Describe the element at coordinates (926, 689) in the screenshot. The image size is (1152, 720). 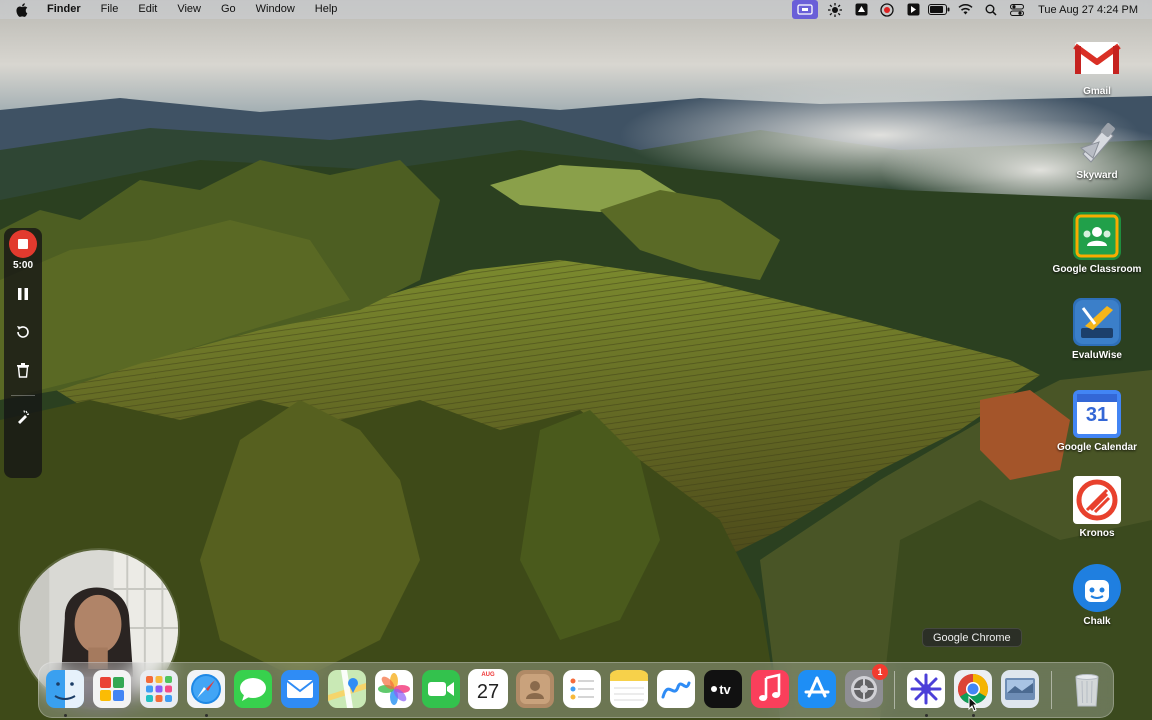
I see `dock-item-perplexity` at that location.